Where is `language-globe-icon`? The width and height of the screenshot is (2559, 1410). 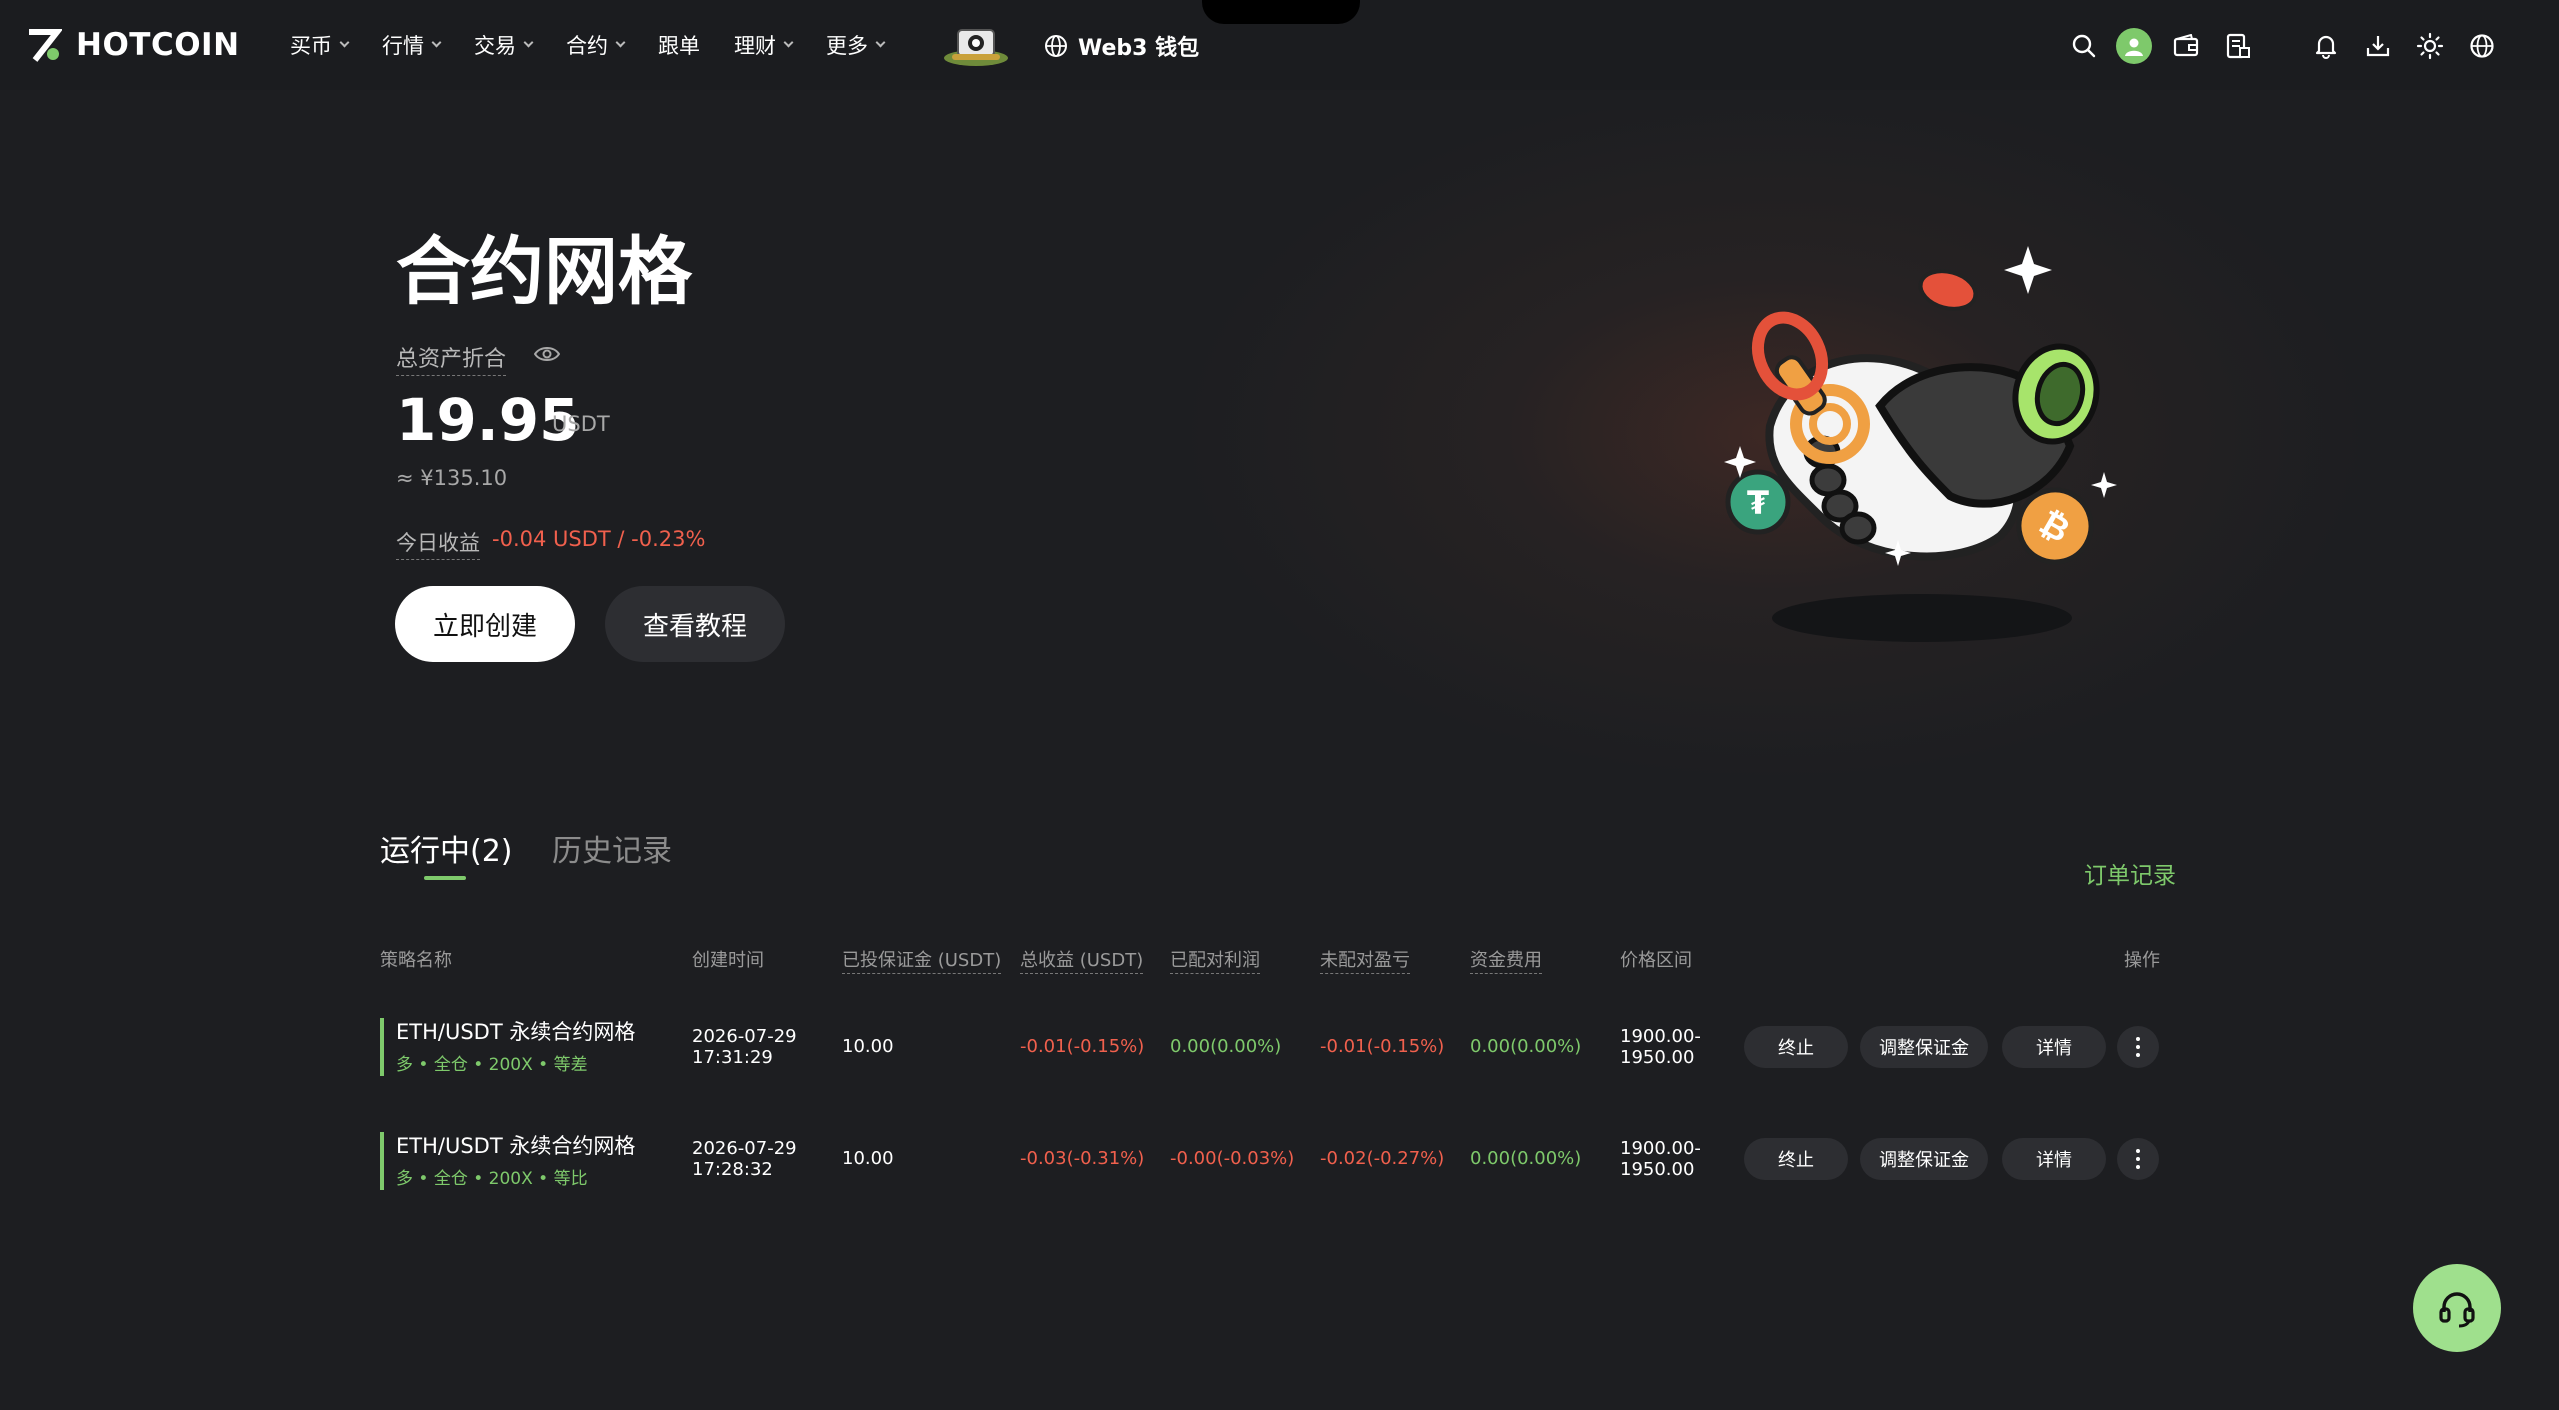 language-globe-icon is located at coordinates (2482, 46).